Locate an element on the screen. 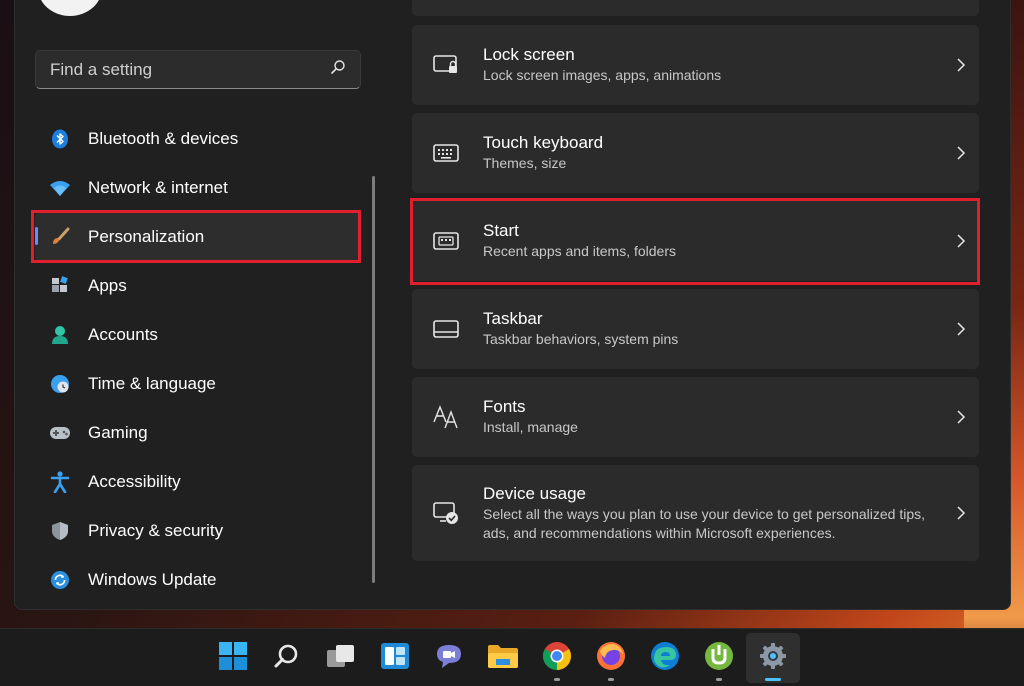  sidebar-item-label: Windows Update is located at coordinates (152, 579).